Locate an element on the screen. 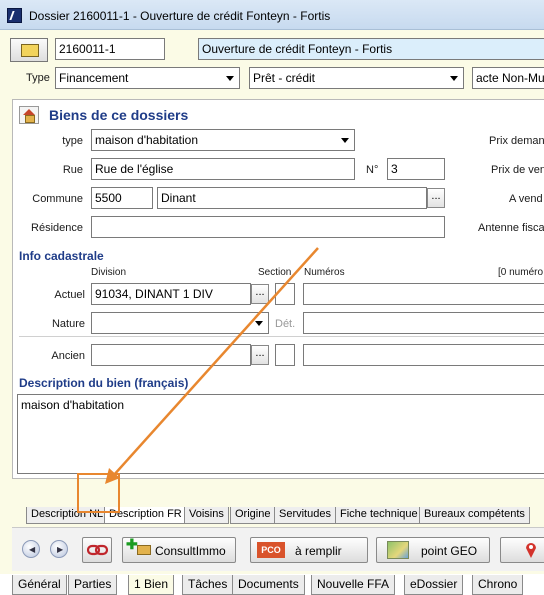  type-label: Type is located at coordinates (38, 78).